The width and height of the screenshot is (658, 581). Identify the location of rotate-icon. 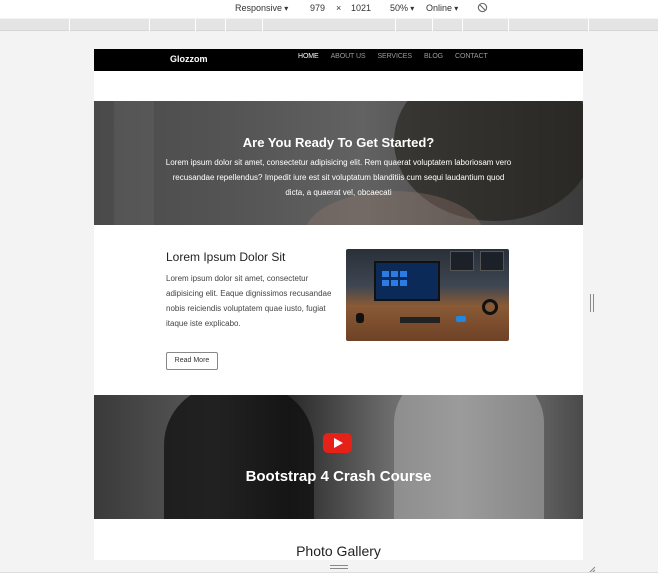
(482, 9).